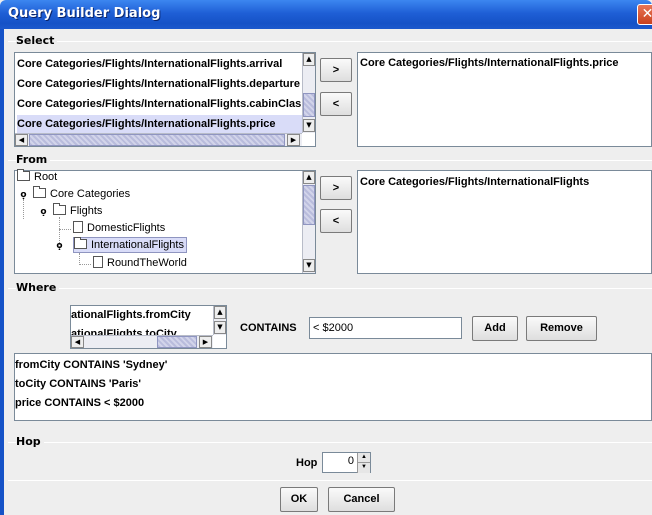  Describe the element at coordinates (147, 263) in the screenshot. I see `tree-node-label: RoundTheWorld` at that location.